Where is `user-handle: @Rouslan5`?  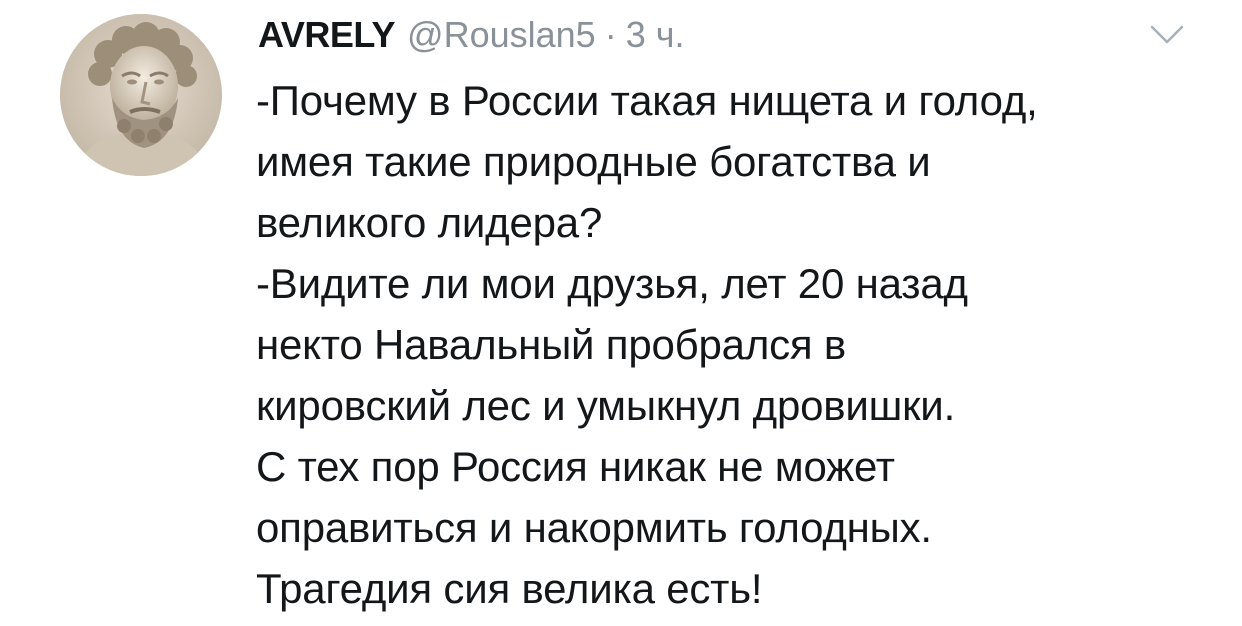 user-handle: @Rouslan5 is located at coordinates (501, 35).